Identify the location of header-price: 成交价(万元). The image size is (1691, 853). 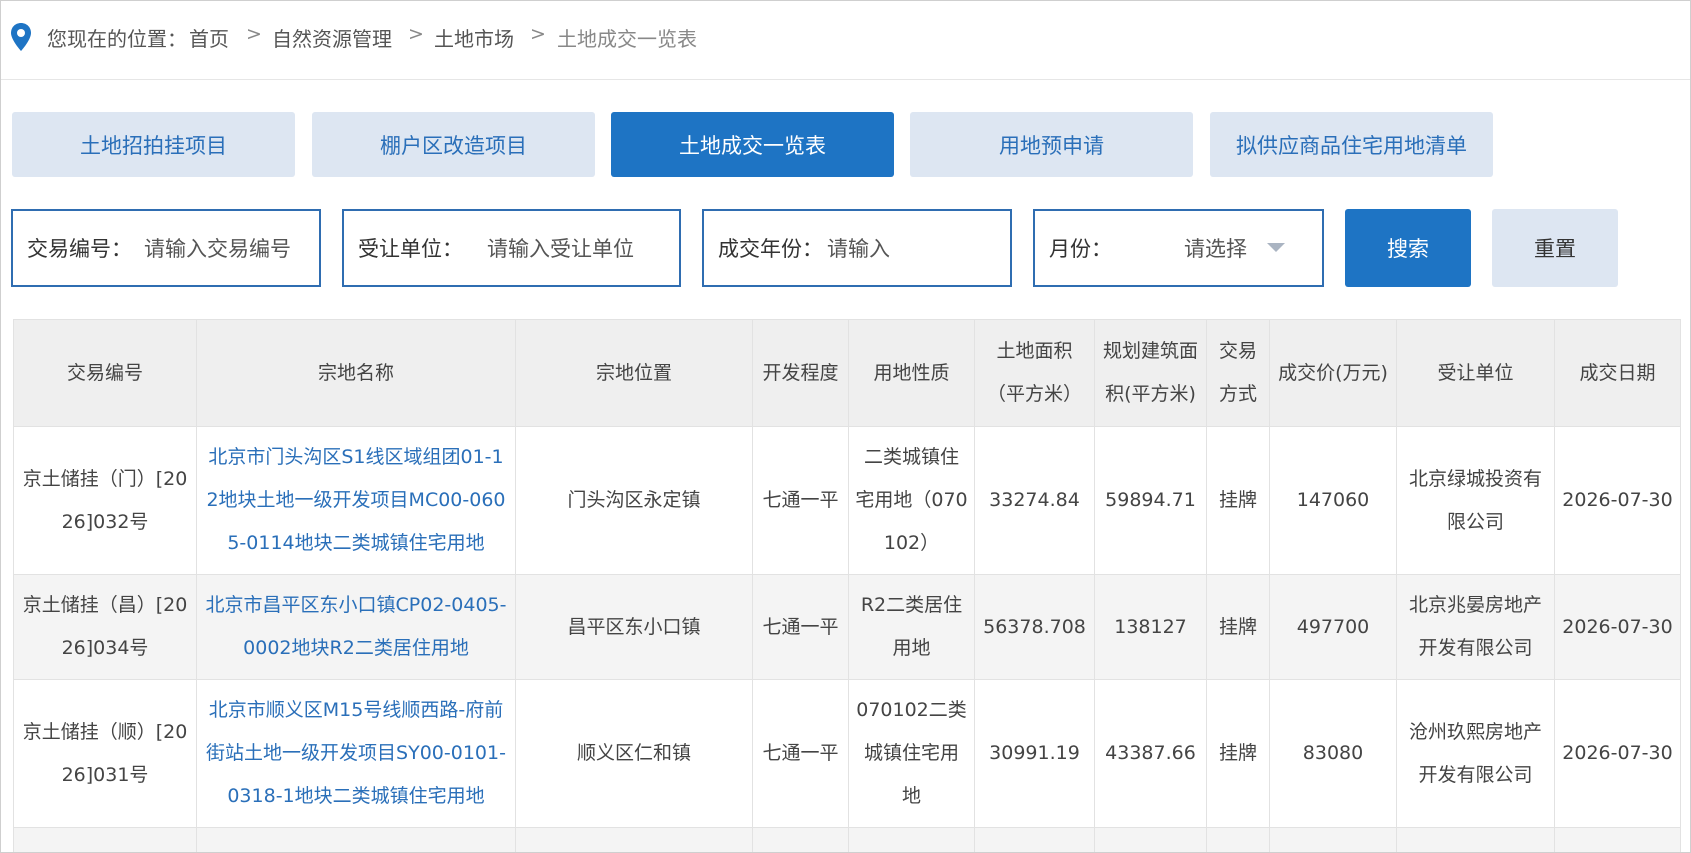
(1333, 373).